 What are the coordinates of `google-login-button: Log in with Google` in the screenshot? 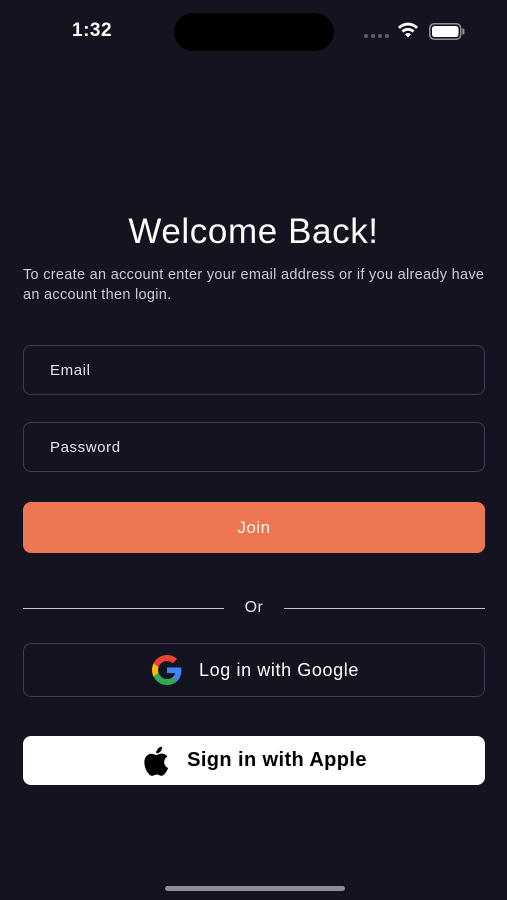 It's located at (254, 670).